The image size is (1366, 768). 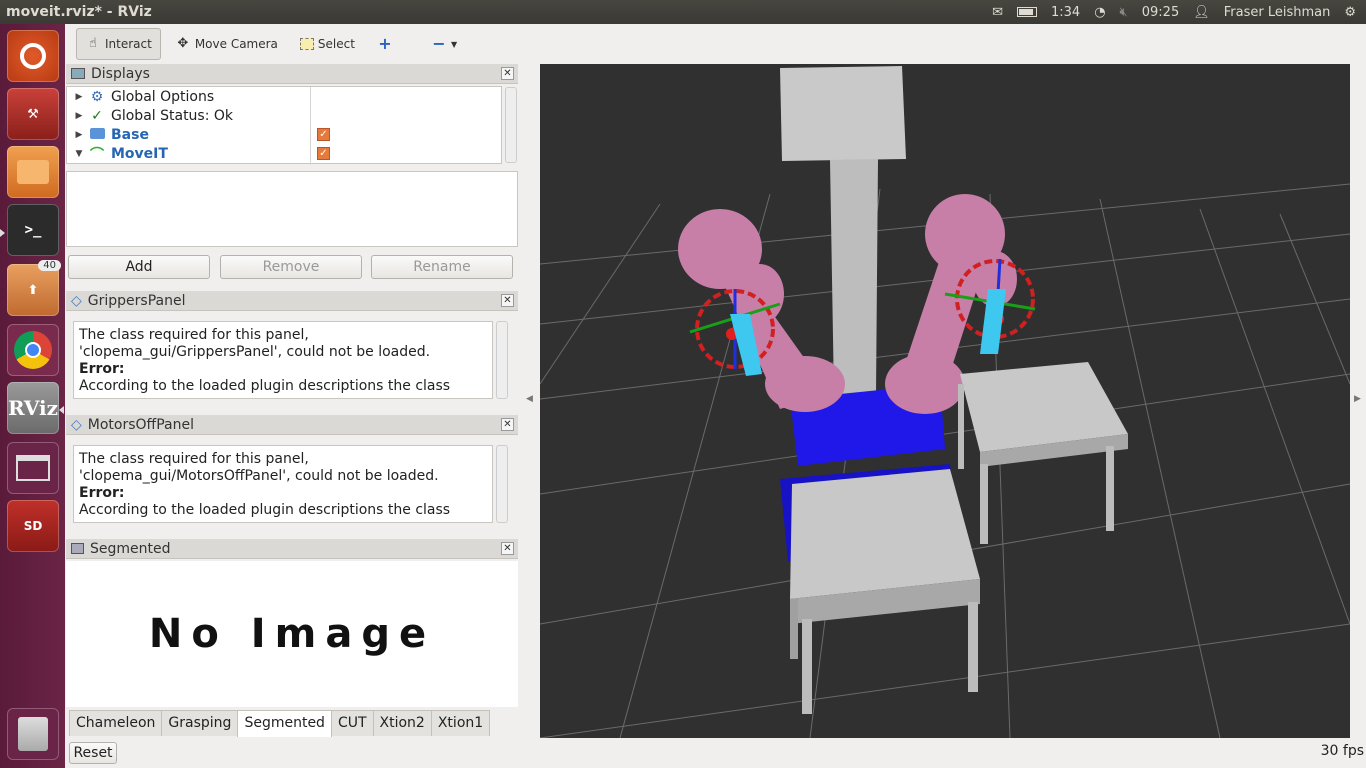 I want to click on mail-icon: ✉, so click(x=997, y=12).